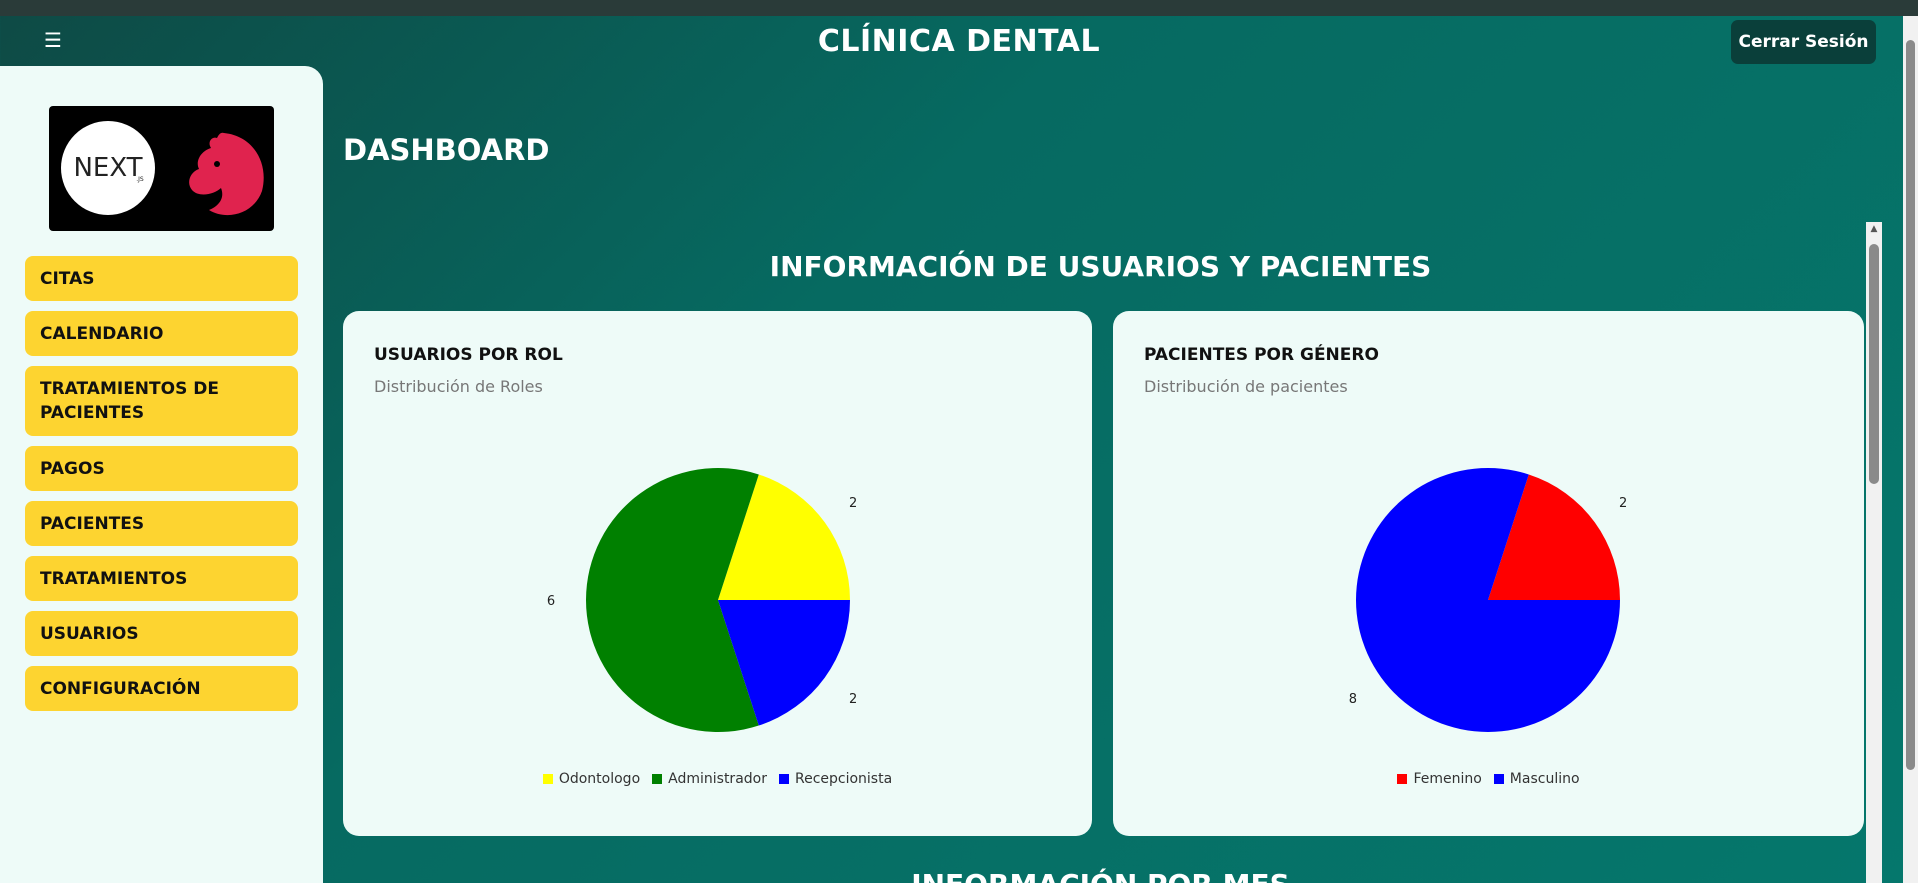  What do you see at coordinates (702, 600) in the screenshot?
I see `pie-chart-roles: 2 6 2` at bounding box center [702, 600].